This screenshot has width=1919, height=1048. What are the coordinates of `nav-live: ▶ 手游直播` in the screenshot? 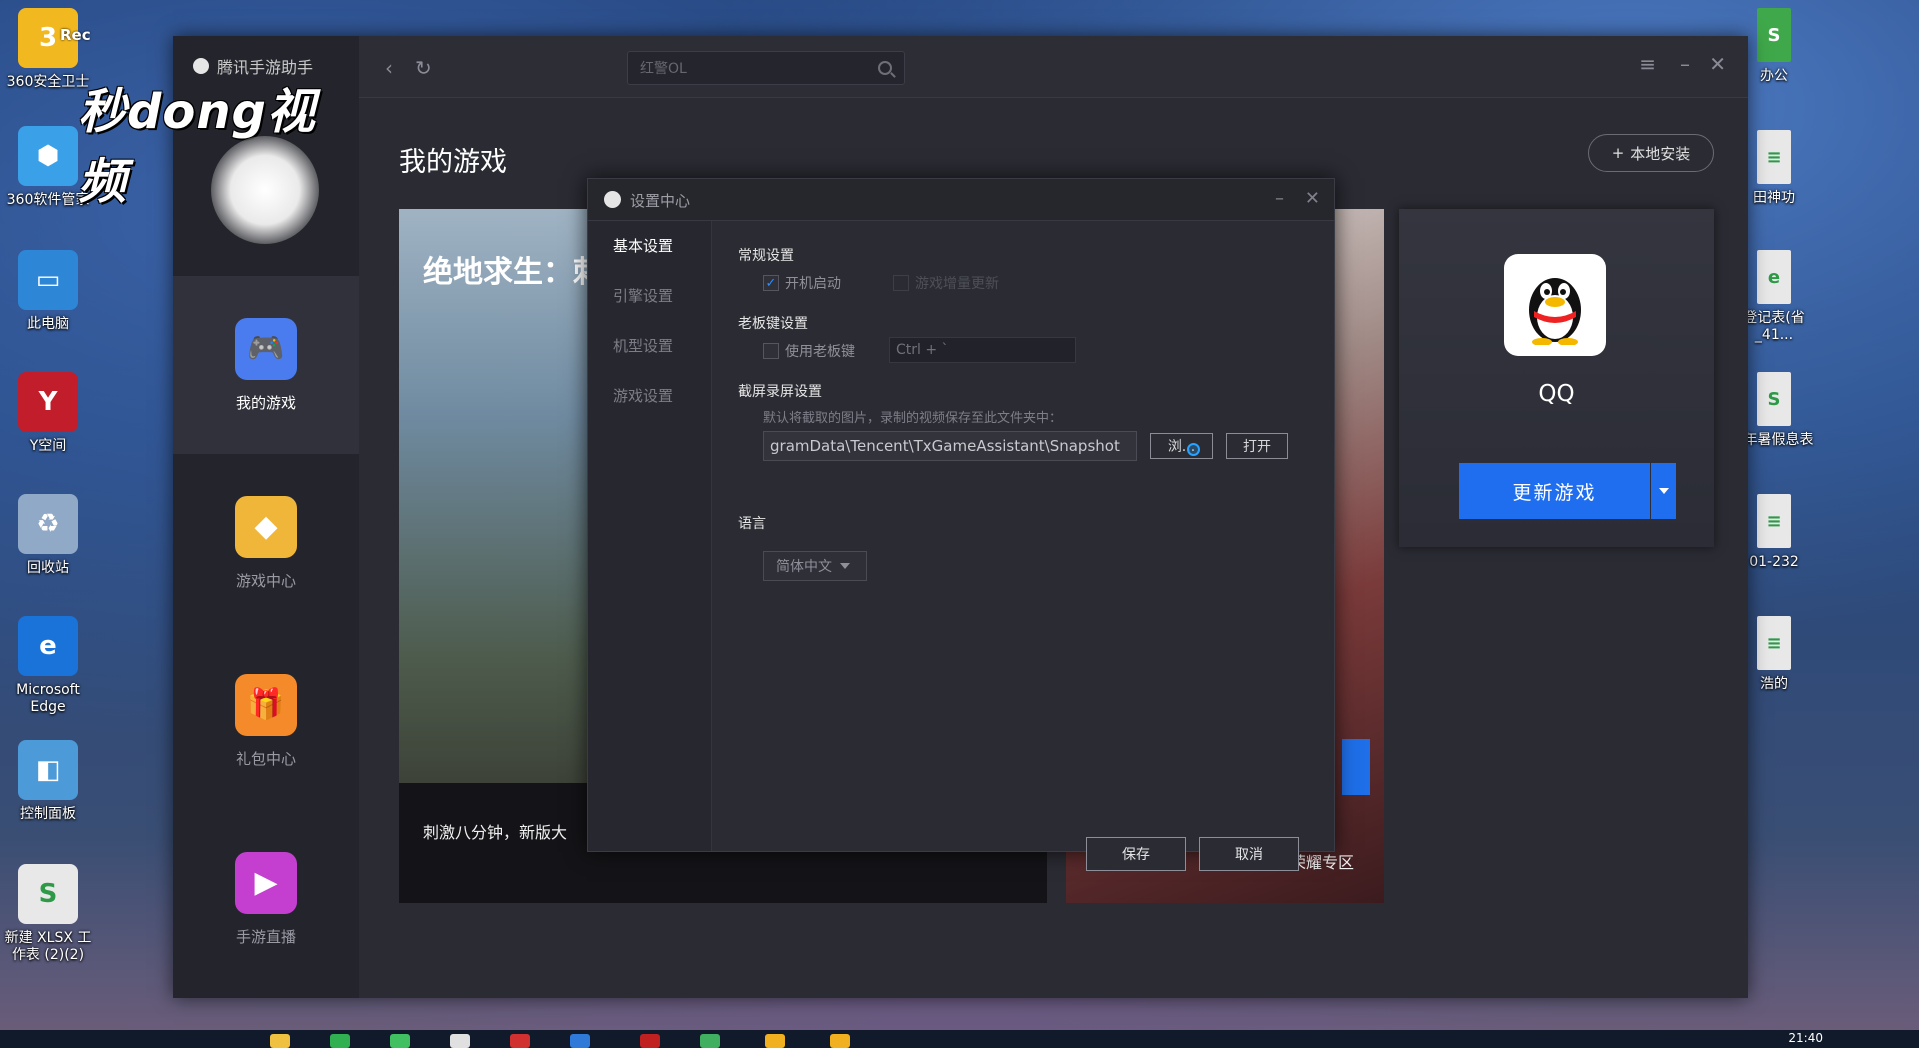 It's located at (266, 899).